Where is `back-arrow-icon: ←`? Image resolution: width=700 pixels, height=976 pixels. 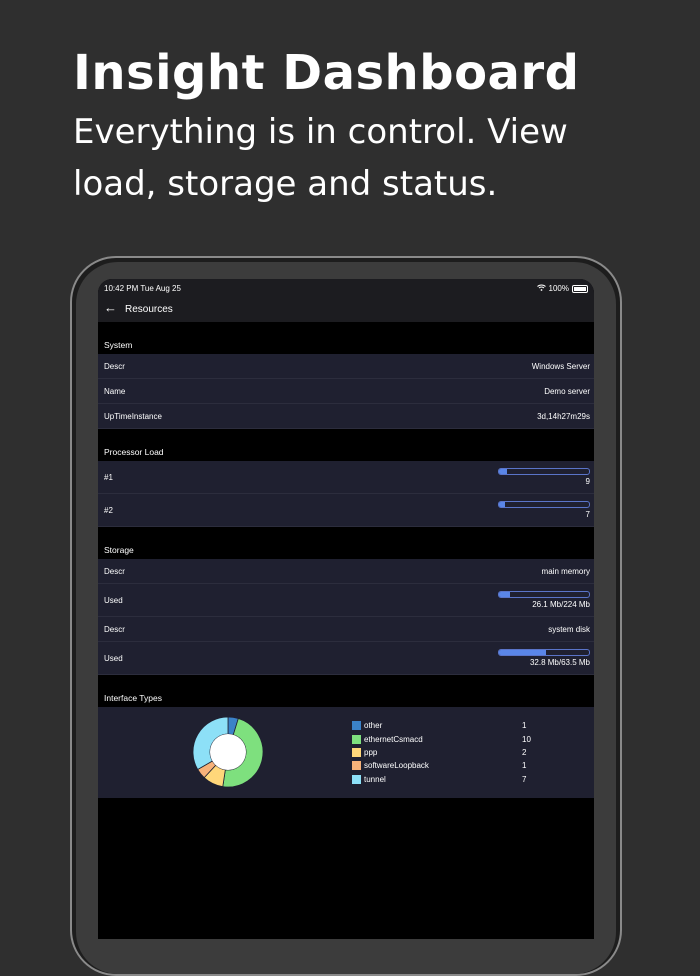 back-arrow-icon: ← is located at coordinates (110, 307).